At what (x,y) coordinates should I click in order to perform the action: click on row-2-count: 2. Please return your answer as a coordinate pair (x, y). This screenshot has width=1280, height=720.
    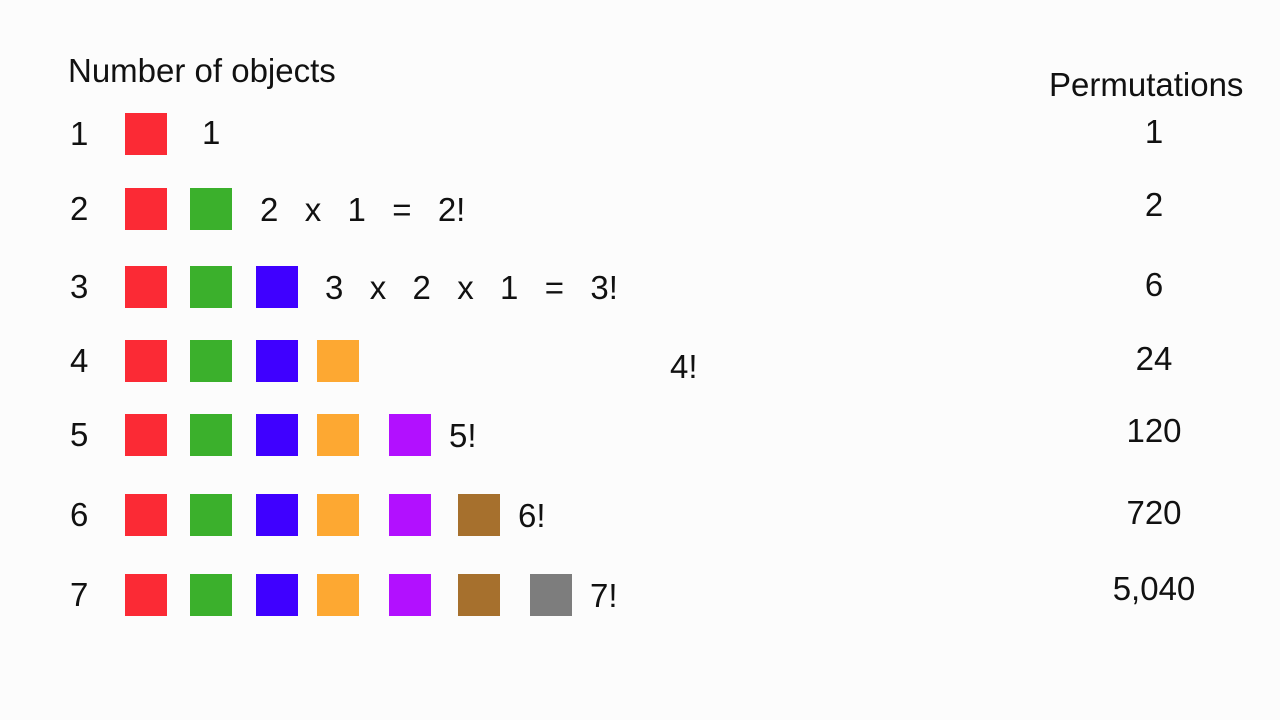
    Looking at the image, I should click on (79, 208).